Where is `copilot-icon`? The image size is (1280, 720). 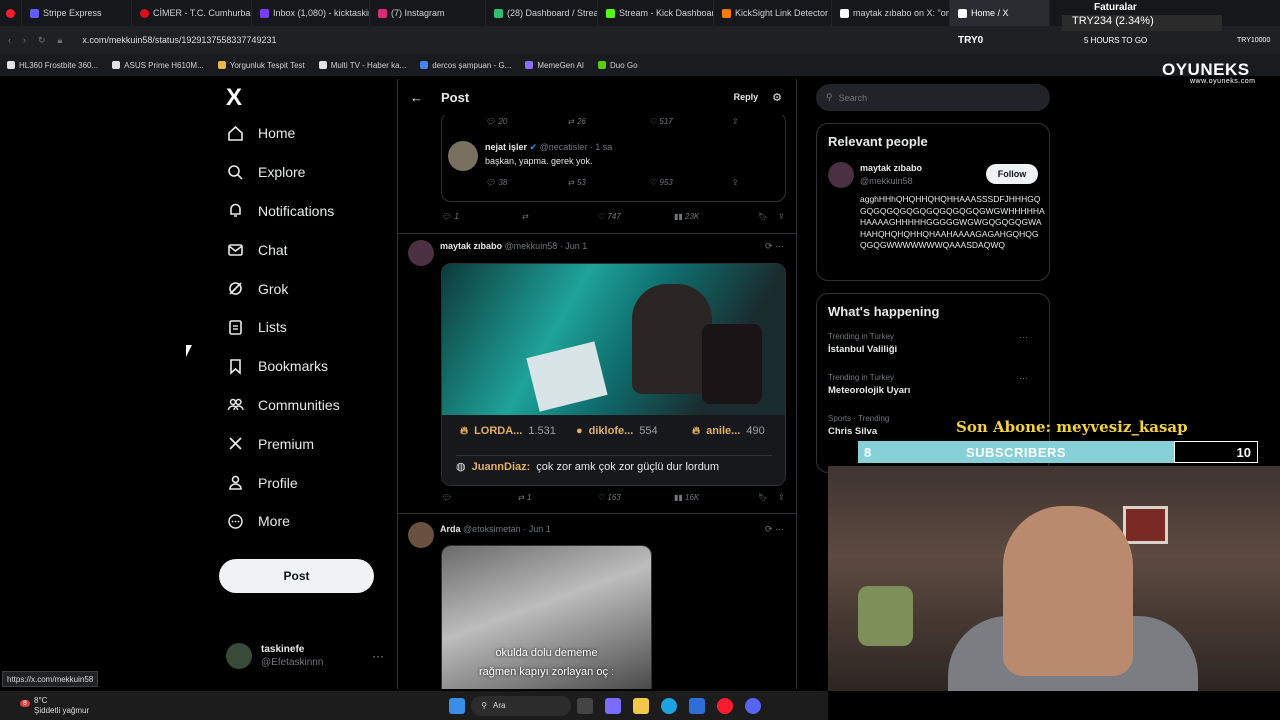 copilot-icon is located at coordinates (613, 705).